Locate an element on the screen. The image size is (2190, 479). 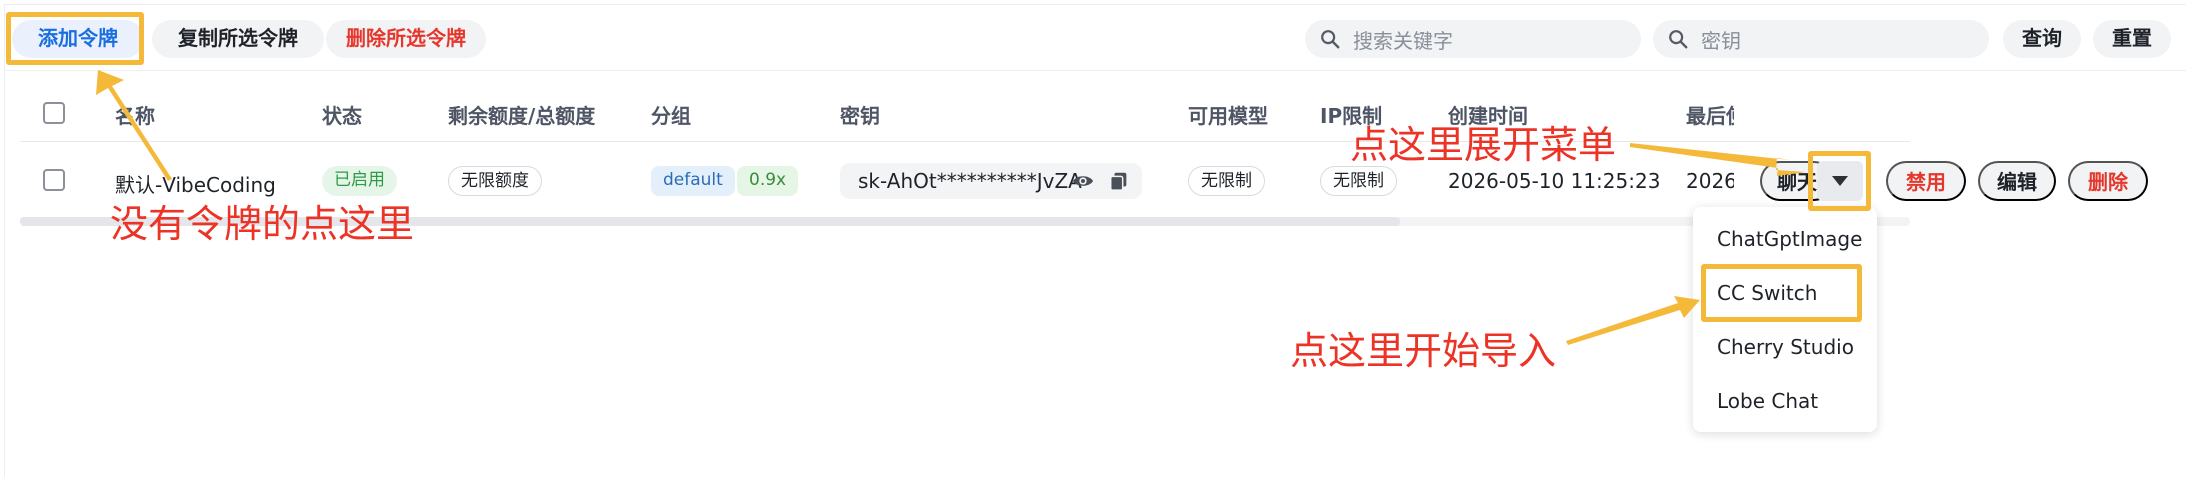
arrow-to-dropdown is located at coordinates (1718, 159).